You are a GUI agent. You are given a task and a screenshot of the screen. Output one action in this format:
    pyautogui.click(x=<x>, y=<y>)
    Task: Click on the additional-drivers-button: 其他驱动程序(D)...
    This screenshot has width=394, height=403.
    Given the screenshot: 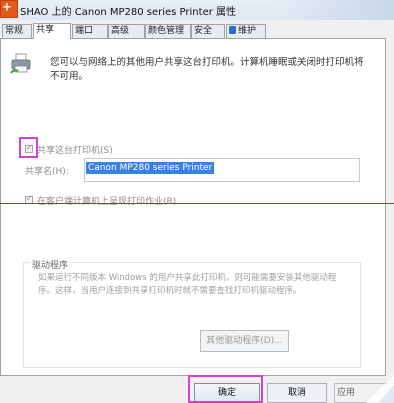 What is the action you would take?
    pyautogui.click(x=244, y=341)
    